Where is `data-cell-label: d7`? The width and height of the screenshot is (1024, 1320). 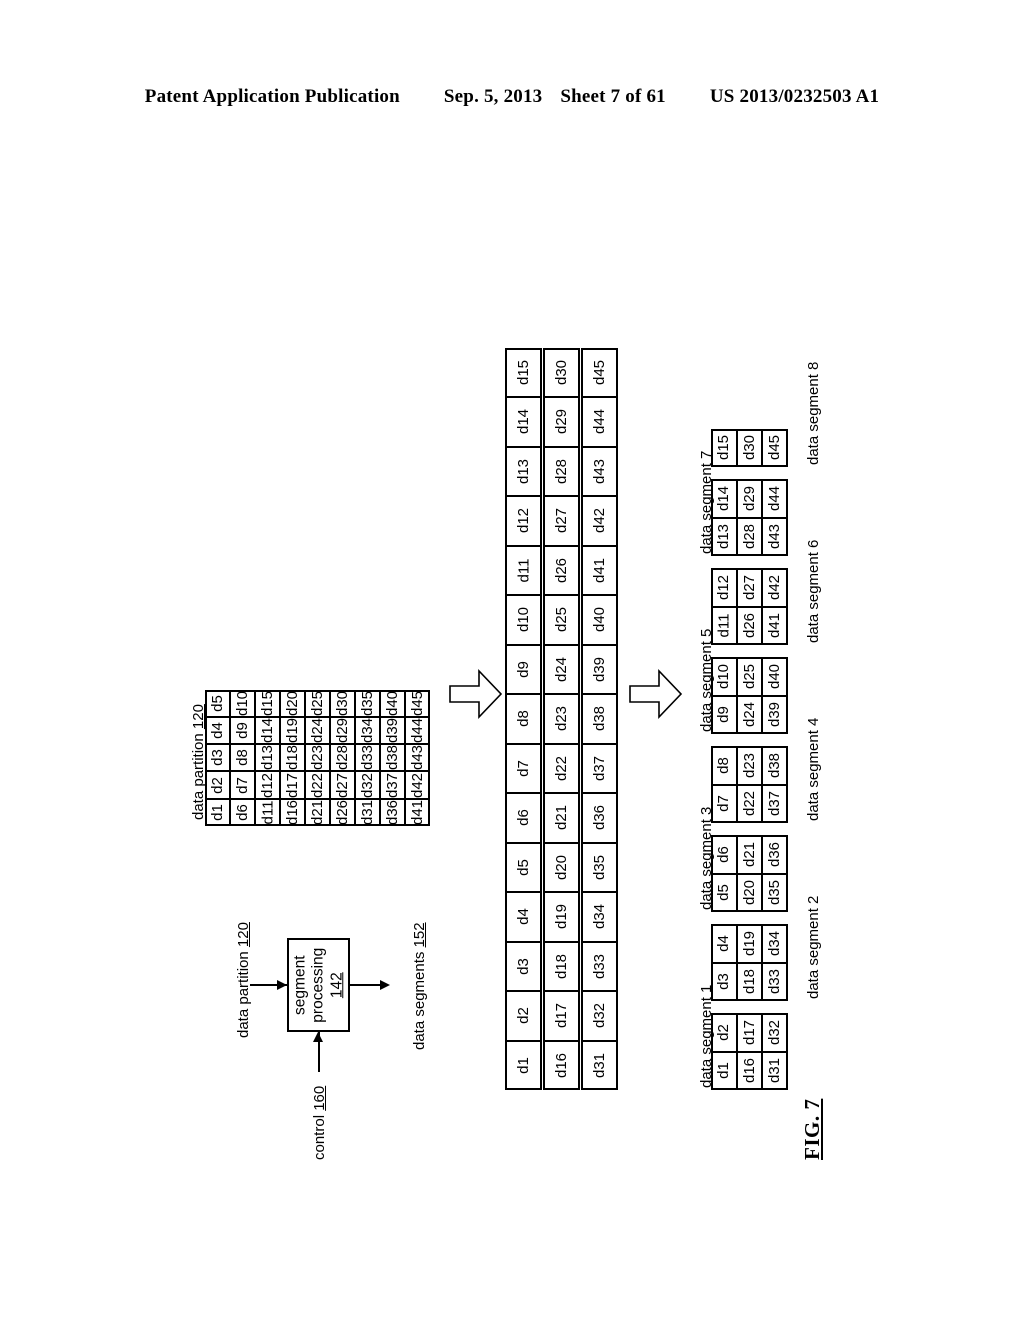
data-cell-label: d7 is located at coordinates (242, 785).